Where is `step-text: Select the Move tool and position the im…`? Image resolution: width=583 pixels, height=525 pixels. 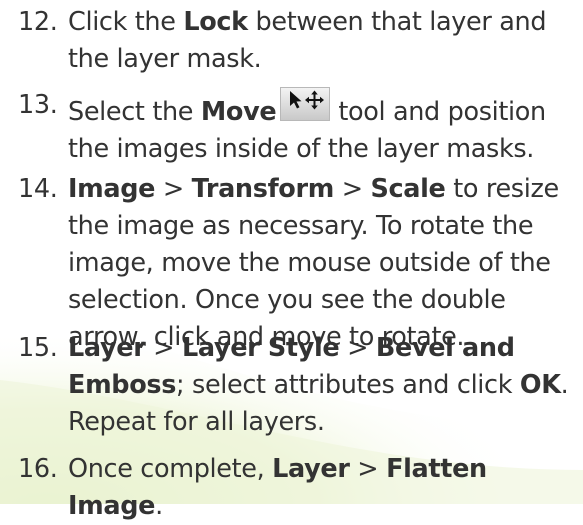
step-text: Select the Move tool and position the im… is located at coordinates (323, 127).